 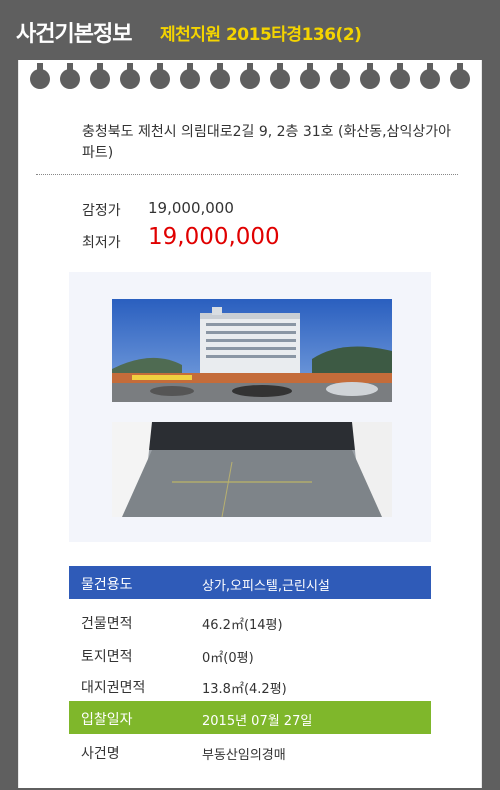 I want to click on usage-row: 물건용도 상가,오피스텔,근린시설, so click(x=250, y=582).